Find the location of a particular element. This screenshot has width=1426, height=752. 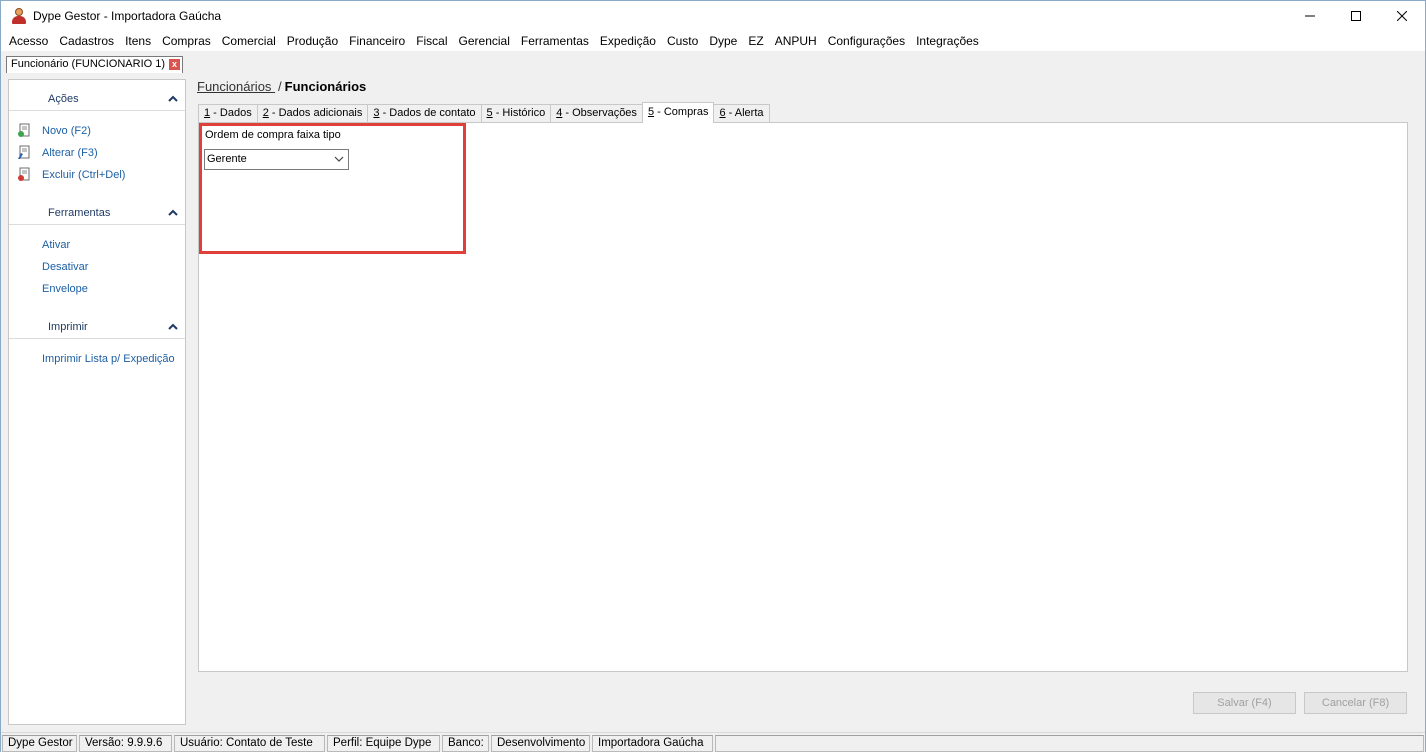

menu-producao: Produção is located at coordinates (312, 41).